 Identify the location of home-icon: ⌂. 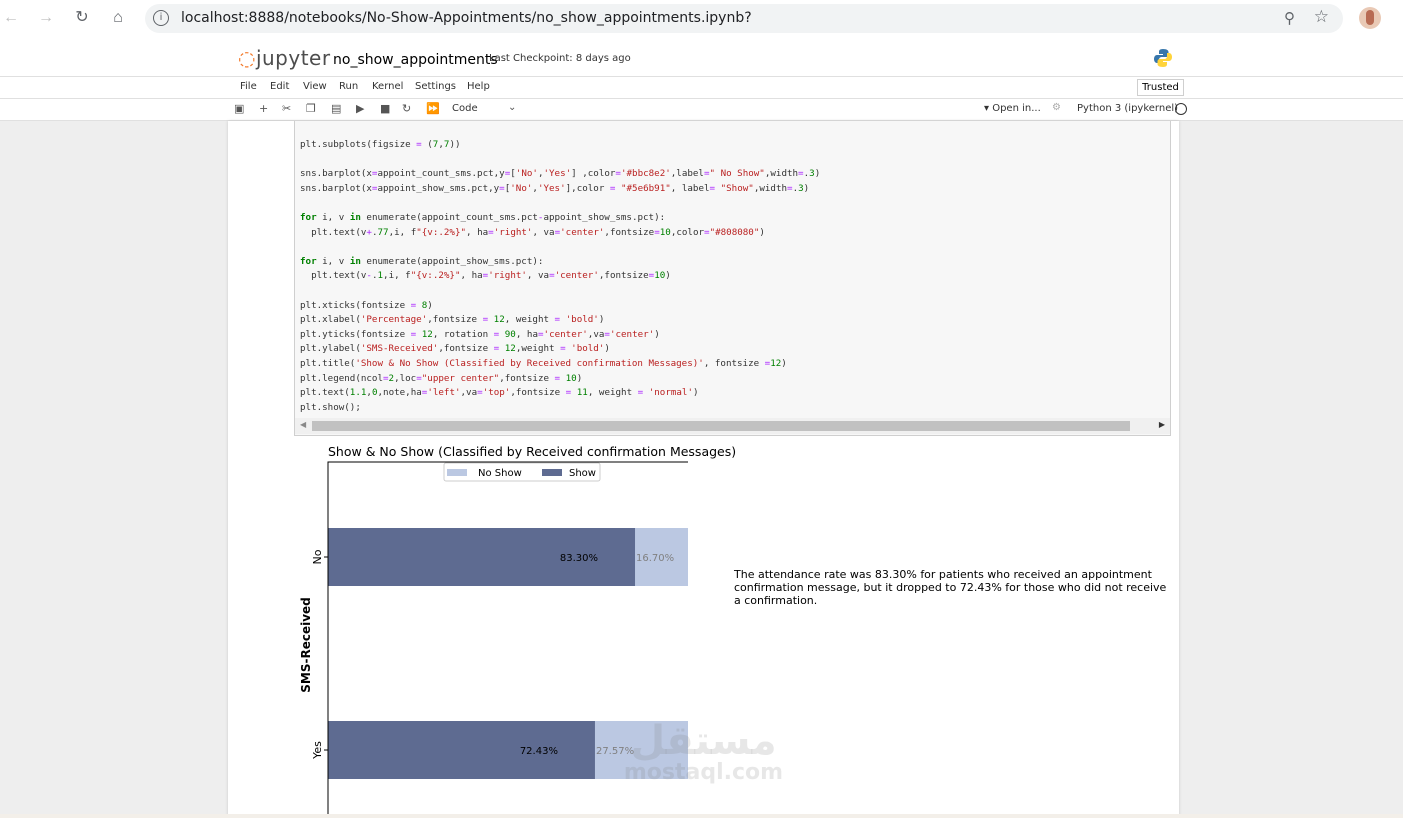
(118, 18).